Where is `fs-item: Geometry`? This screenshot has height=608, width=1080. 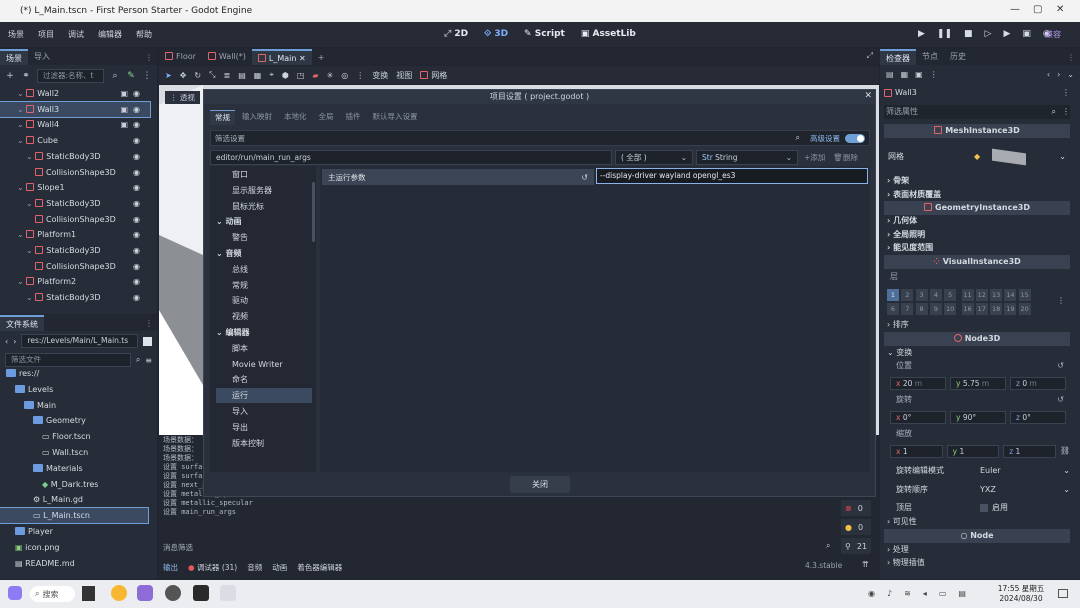
fs-item: Geometry is located at coordinates (74, 420).